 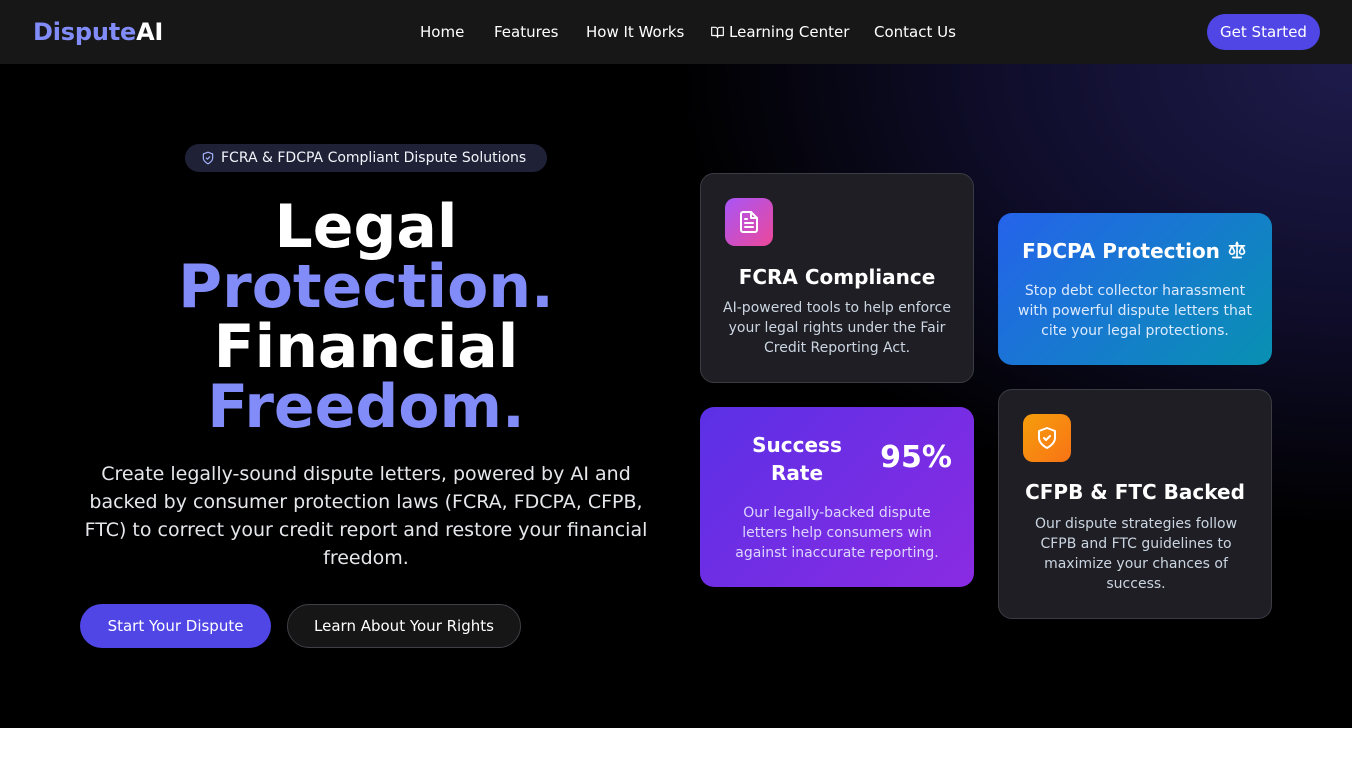 I want to click on hero-headline: Legal Protection. Financial Freedom., so click(x=366, y=317).